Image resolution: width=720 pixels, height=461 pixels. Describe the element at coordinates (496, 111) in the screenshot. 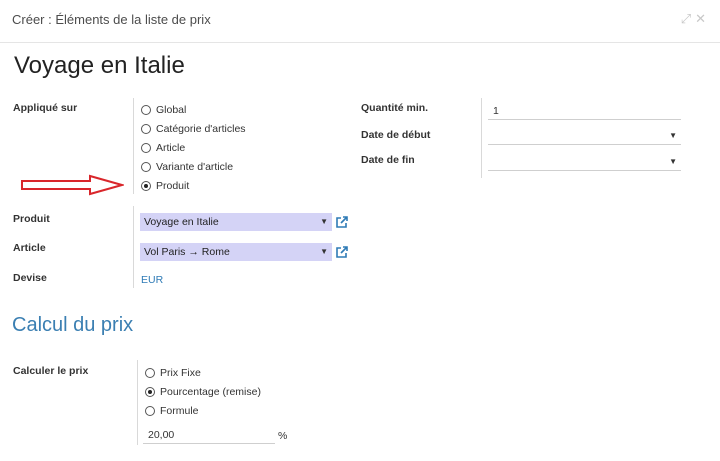

I see `min-qty-value: 1` at that location.